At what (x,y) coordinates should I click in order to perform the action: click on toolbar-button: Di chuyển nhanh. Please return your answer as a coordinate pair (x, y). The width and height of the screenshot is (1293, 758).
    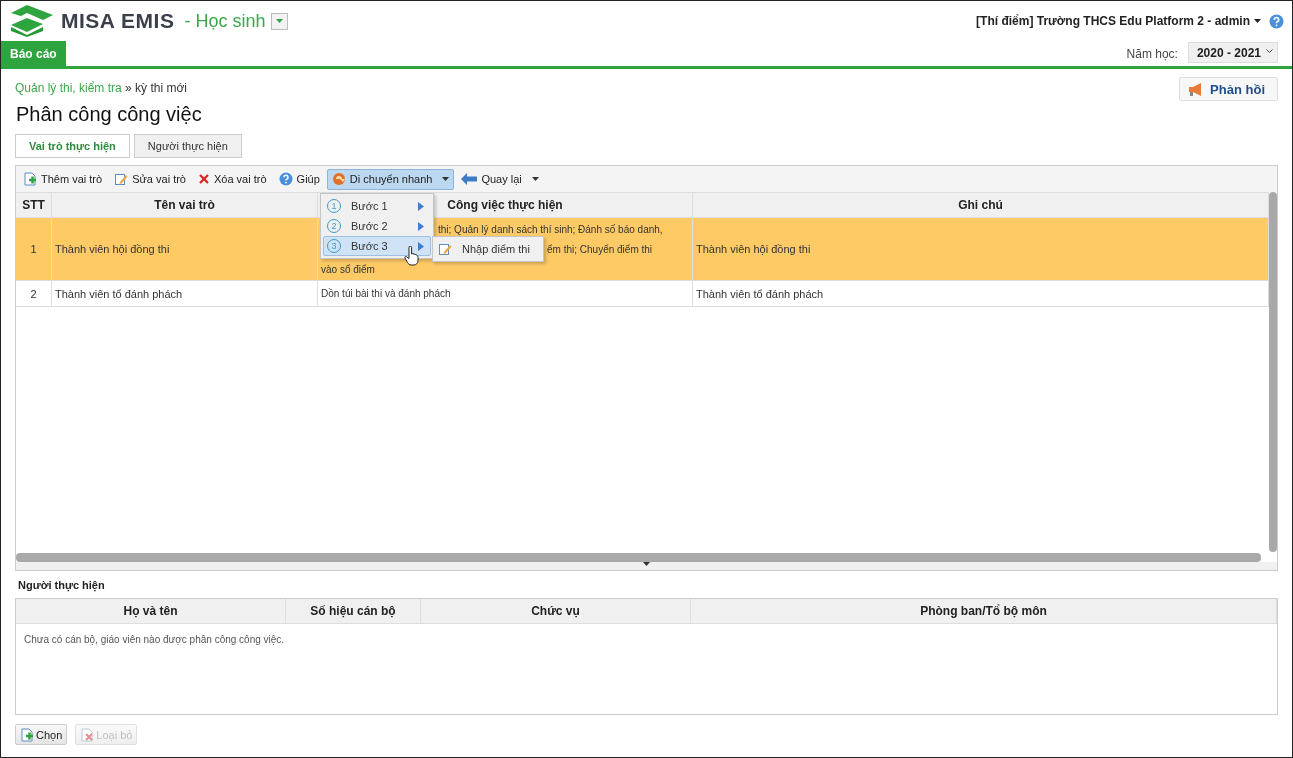
    Looking at the image, I should click on (390, 179).